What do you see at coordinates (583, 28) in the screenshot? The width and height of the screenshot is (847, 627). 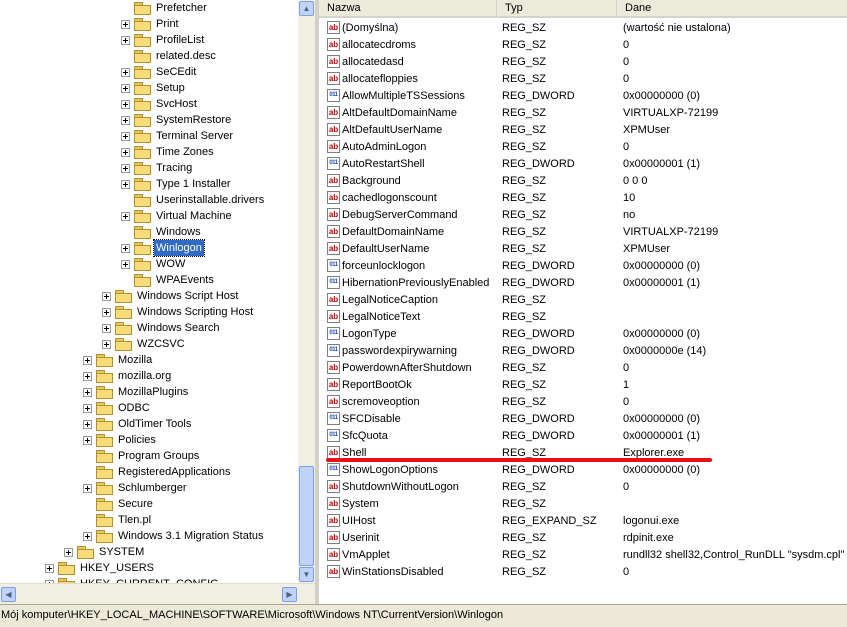 I see `value-row: ab (Domyślna) REG_SZ (wartość nie ustalona)` at bounding box center [583, 28].